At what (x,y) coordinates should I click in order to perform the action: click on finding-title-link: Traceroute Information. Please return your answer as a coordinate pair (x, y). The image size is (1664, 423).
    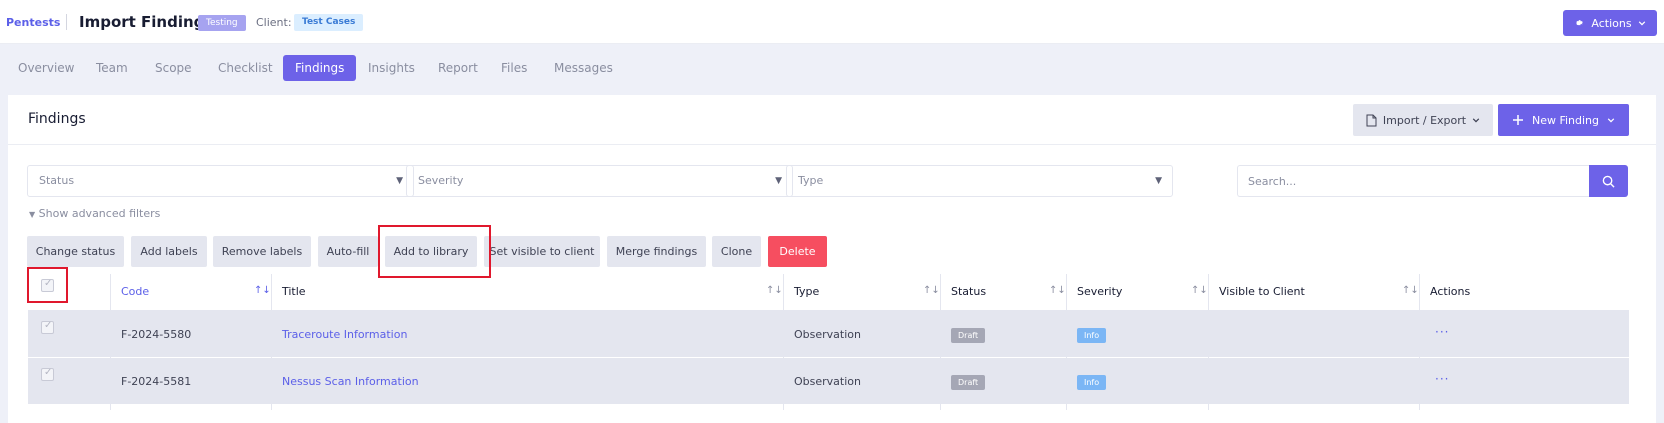
    Looking at the image, I should click on (344, 334).